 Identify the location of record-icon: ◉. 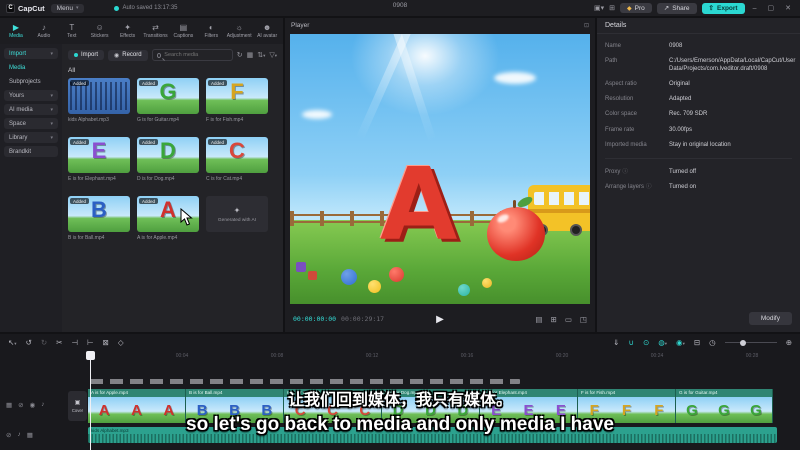
(117, 55).